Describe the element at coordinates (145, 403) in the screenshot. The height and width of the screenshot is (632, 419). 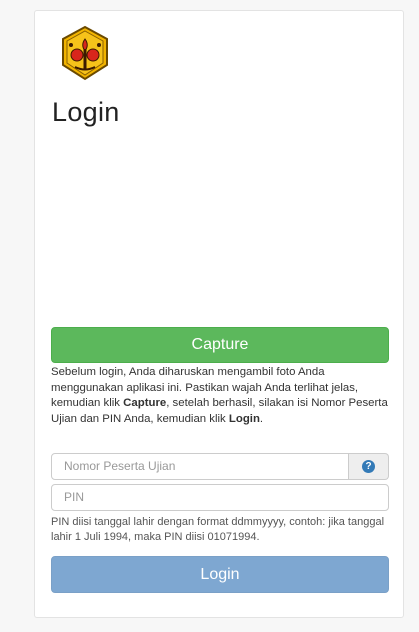
I see `instructions-capture-word: Capture` at that location.